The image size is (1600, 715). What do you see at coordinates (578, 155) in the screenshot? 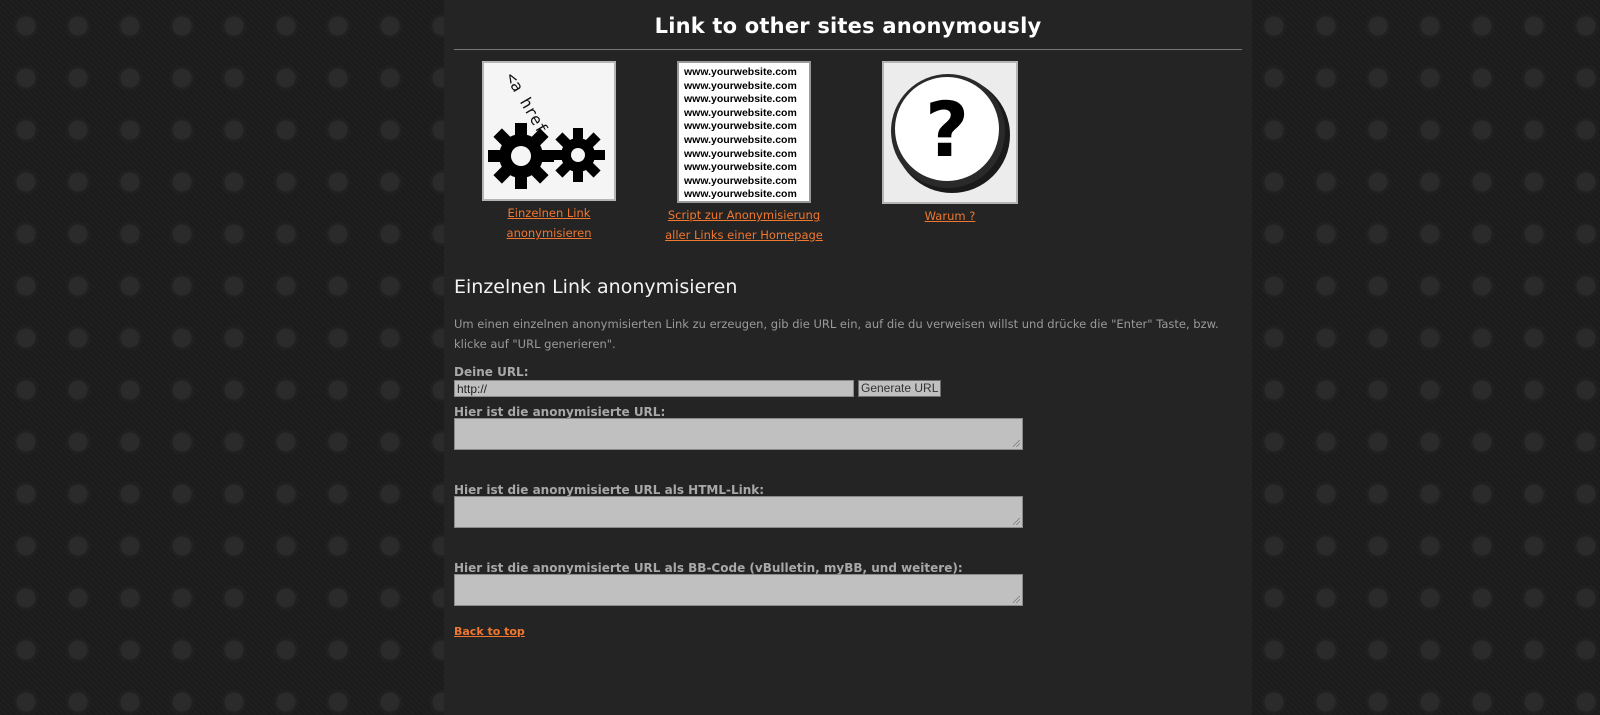
I see `gear-small-icon` at bounding box center [578, 155].